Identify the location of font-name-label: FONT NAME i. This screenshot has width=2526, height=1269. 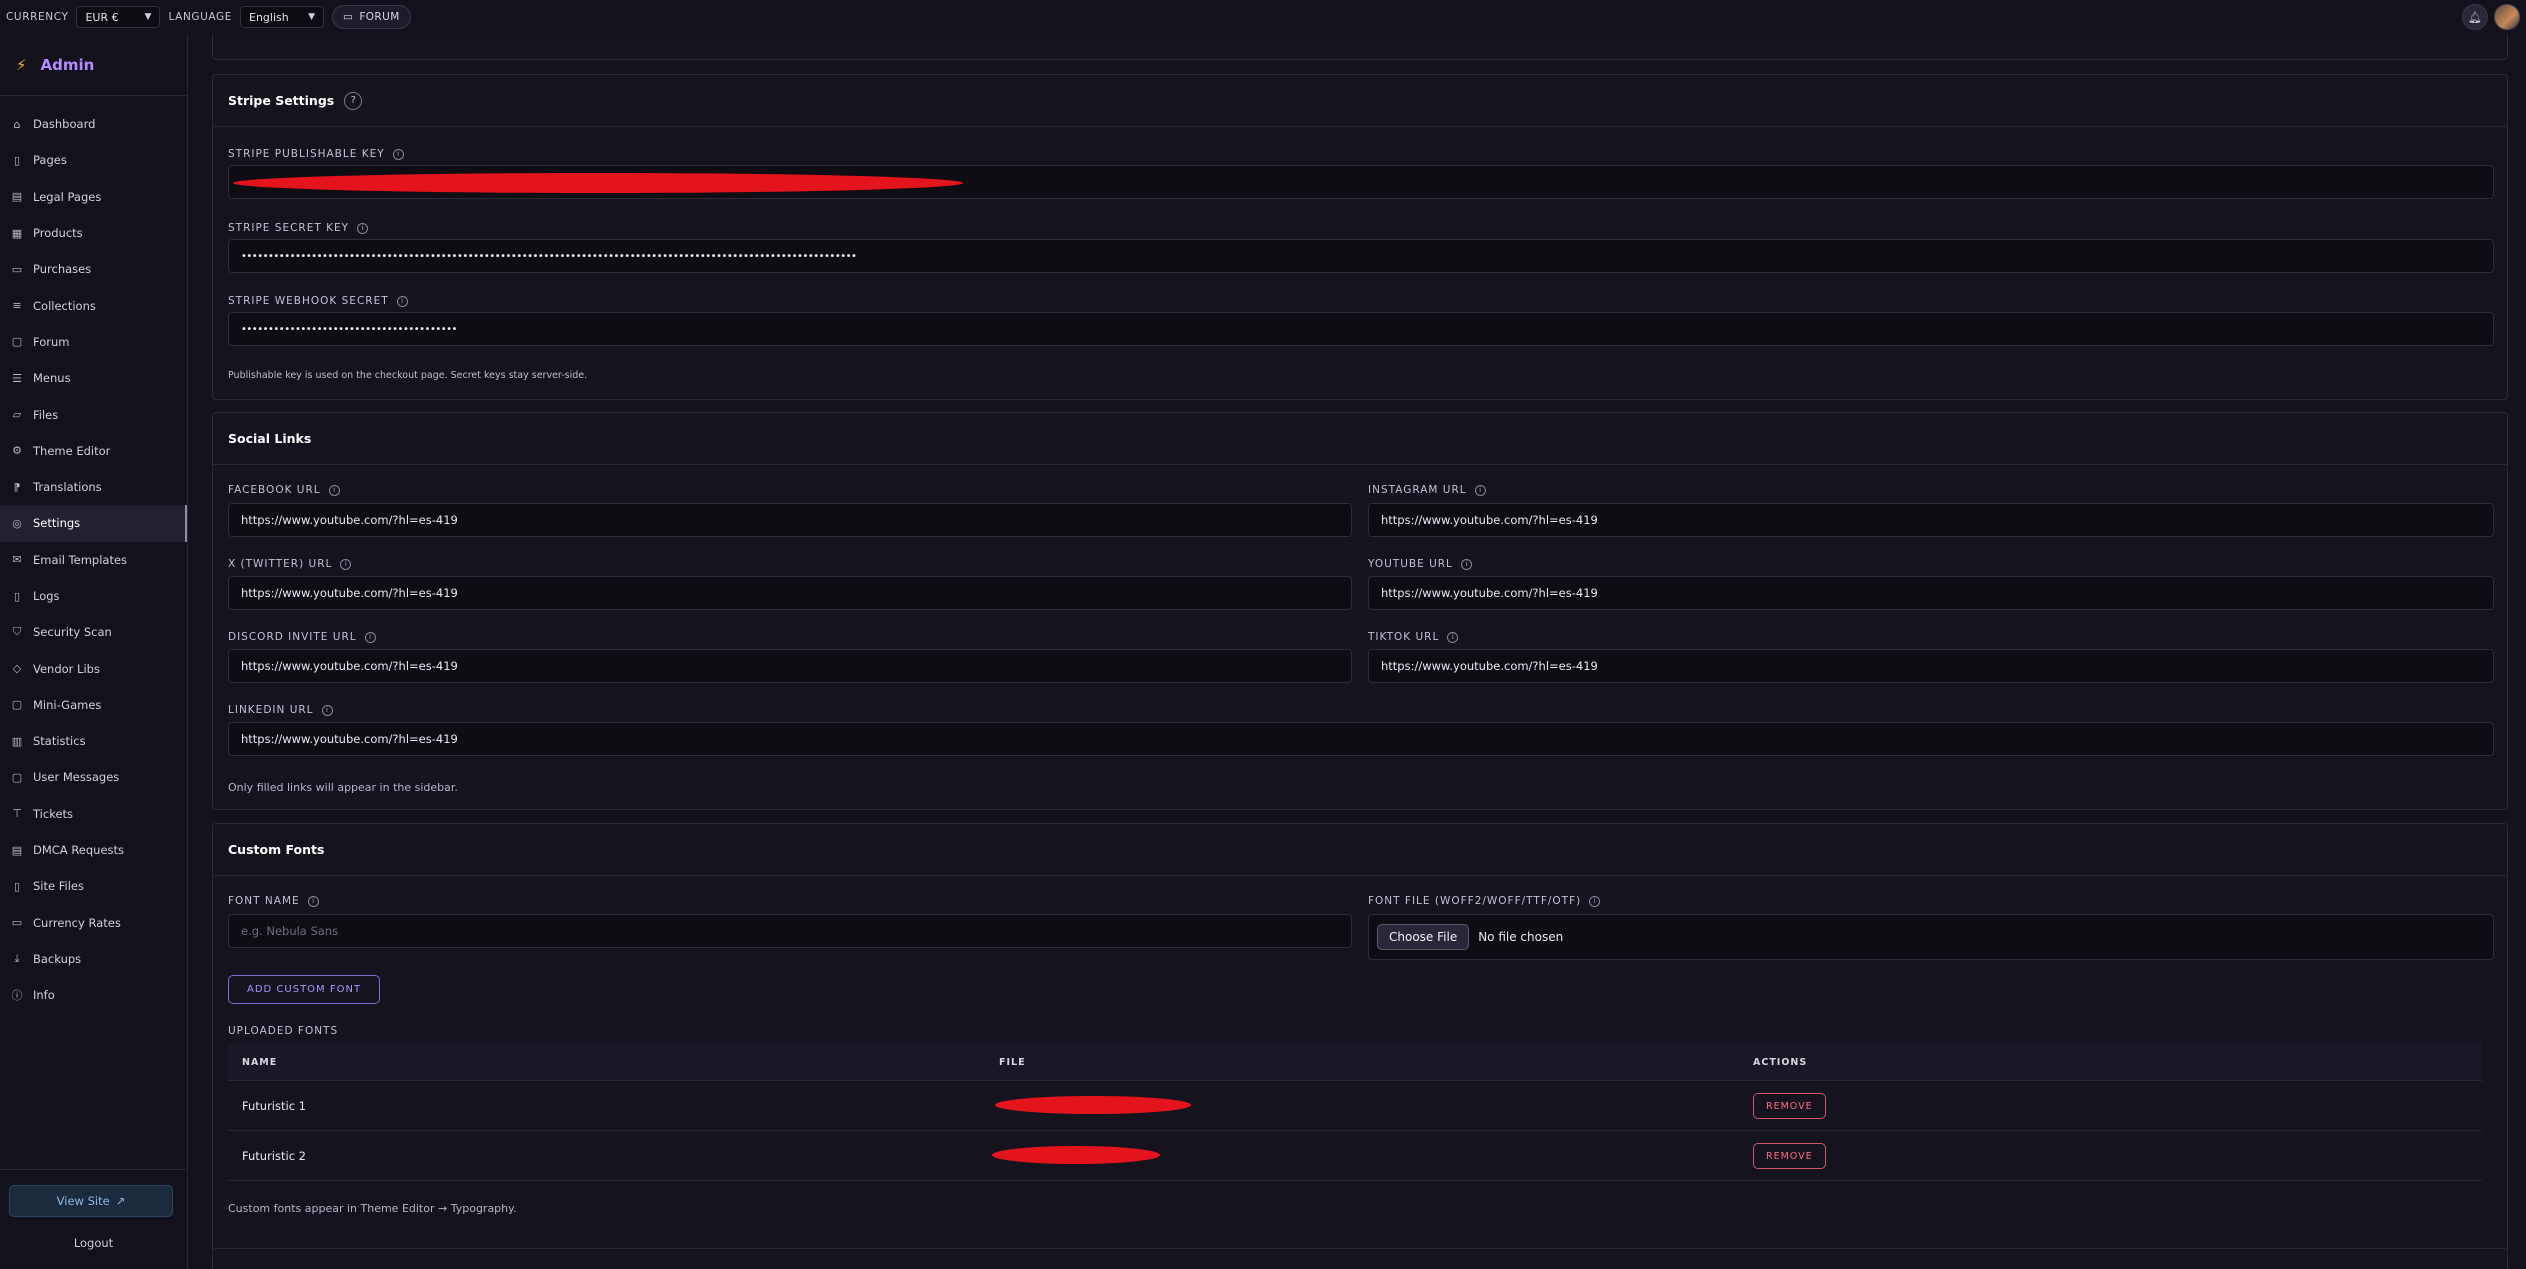
(273, 901).